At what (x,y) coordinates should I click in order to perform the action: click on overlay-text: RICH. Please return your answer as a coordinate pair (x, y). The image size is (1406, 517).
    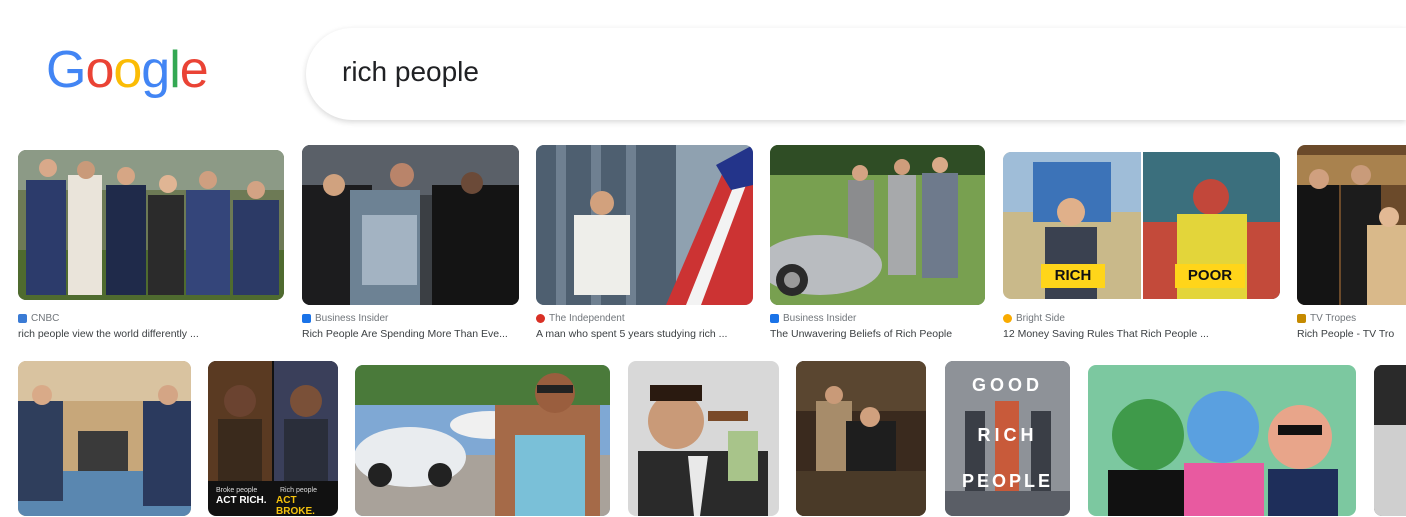
    Looking at the image, I should click on (1007, 435).